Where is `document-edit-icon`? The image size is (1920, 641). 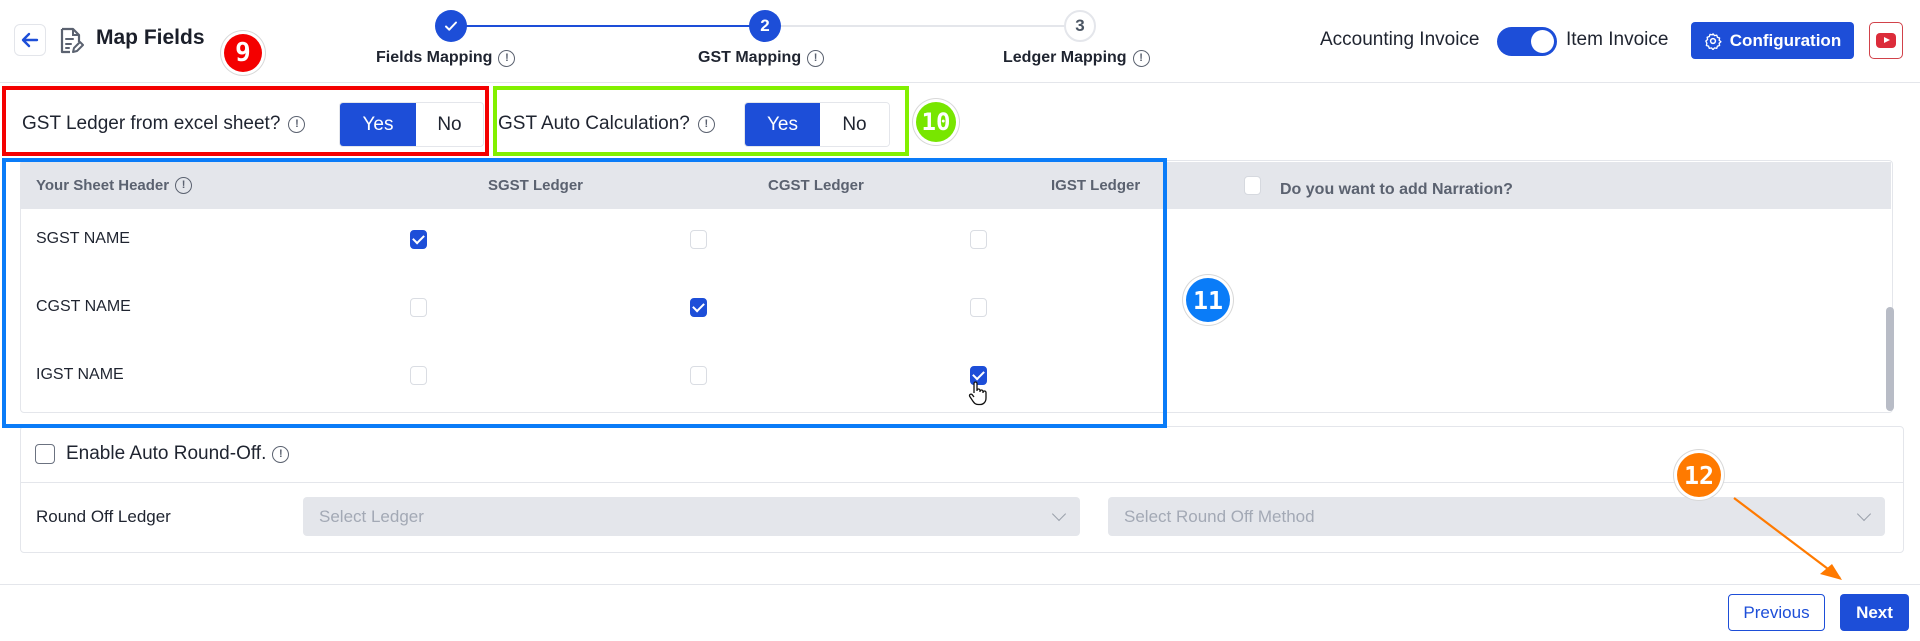 document-edit-icon is located at coordinates (72, 40).